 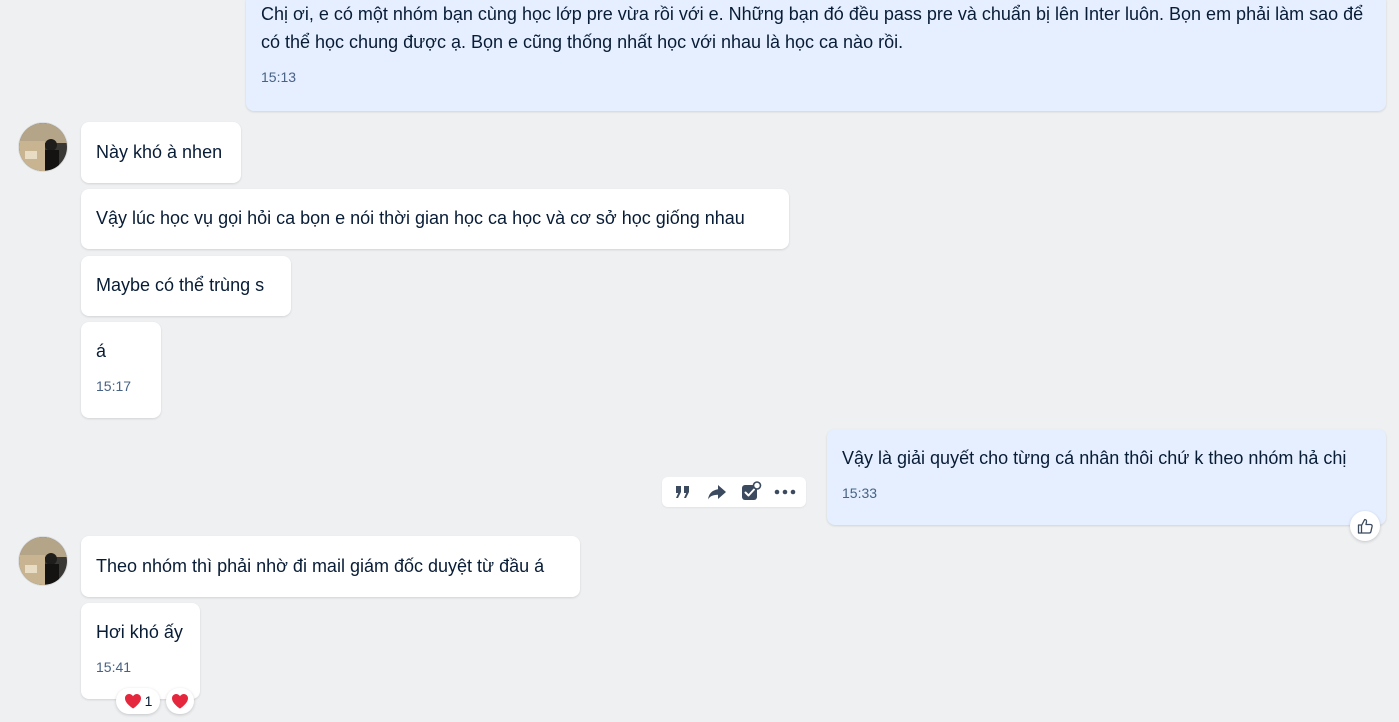 I want to click on message-time: 15:41, so click(x=114, y=667).